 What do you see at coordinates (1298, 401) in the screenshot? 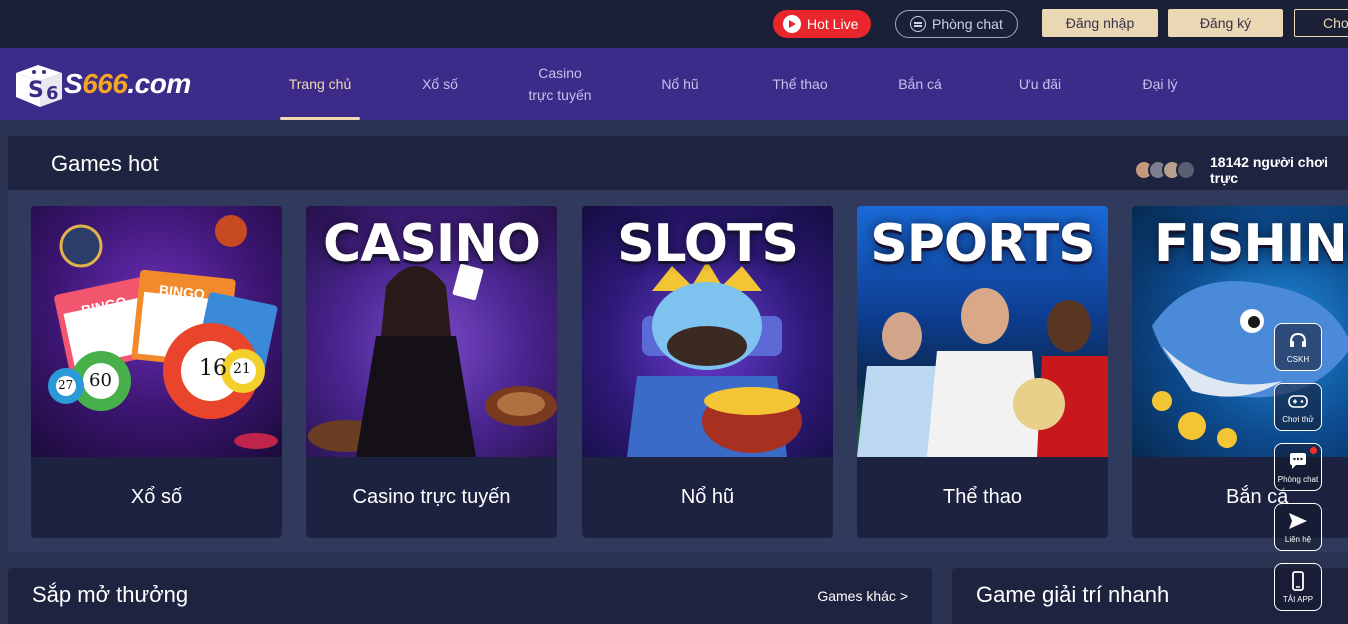
I see `gamepad-icon` at bounding box center [1298, 401].